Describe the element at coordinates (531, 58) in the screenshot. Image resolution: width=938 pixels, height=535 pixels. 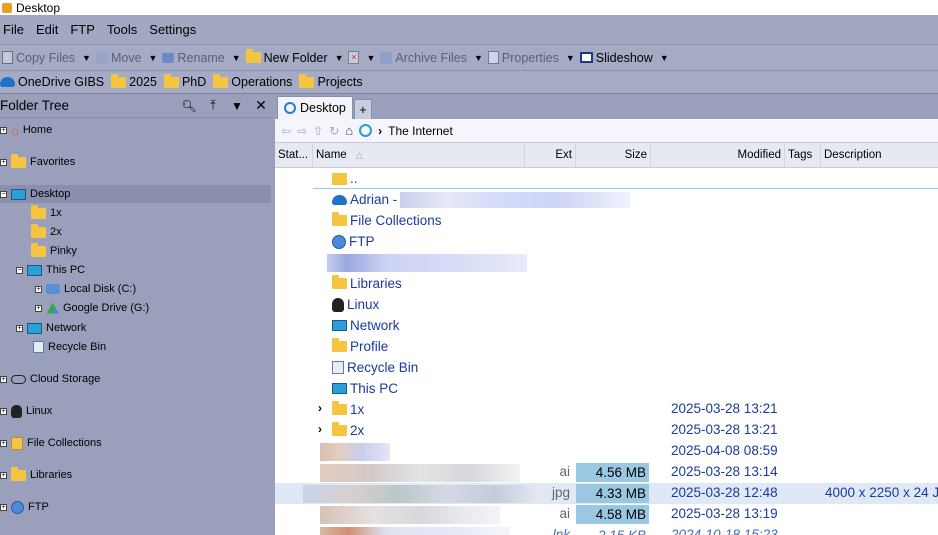
I see `properties-button: Properties ▼` at that location.